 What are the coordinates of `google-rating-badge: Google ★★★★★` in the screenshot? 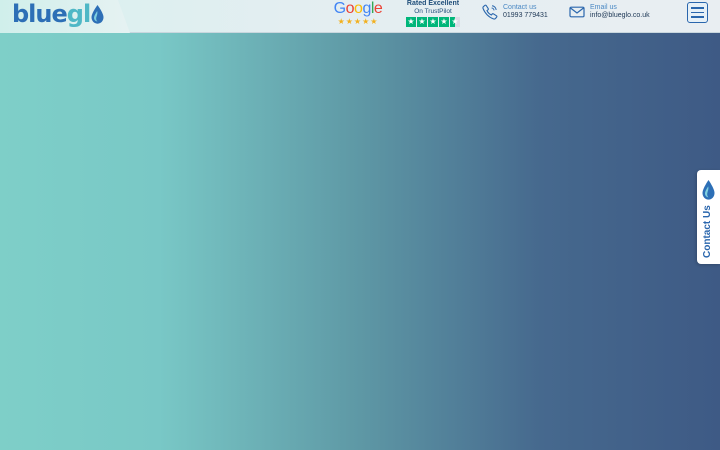 It's located at (358, 14).